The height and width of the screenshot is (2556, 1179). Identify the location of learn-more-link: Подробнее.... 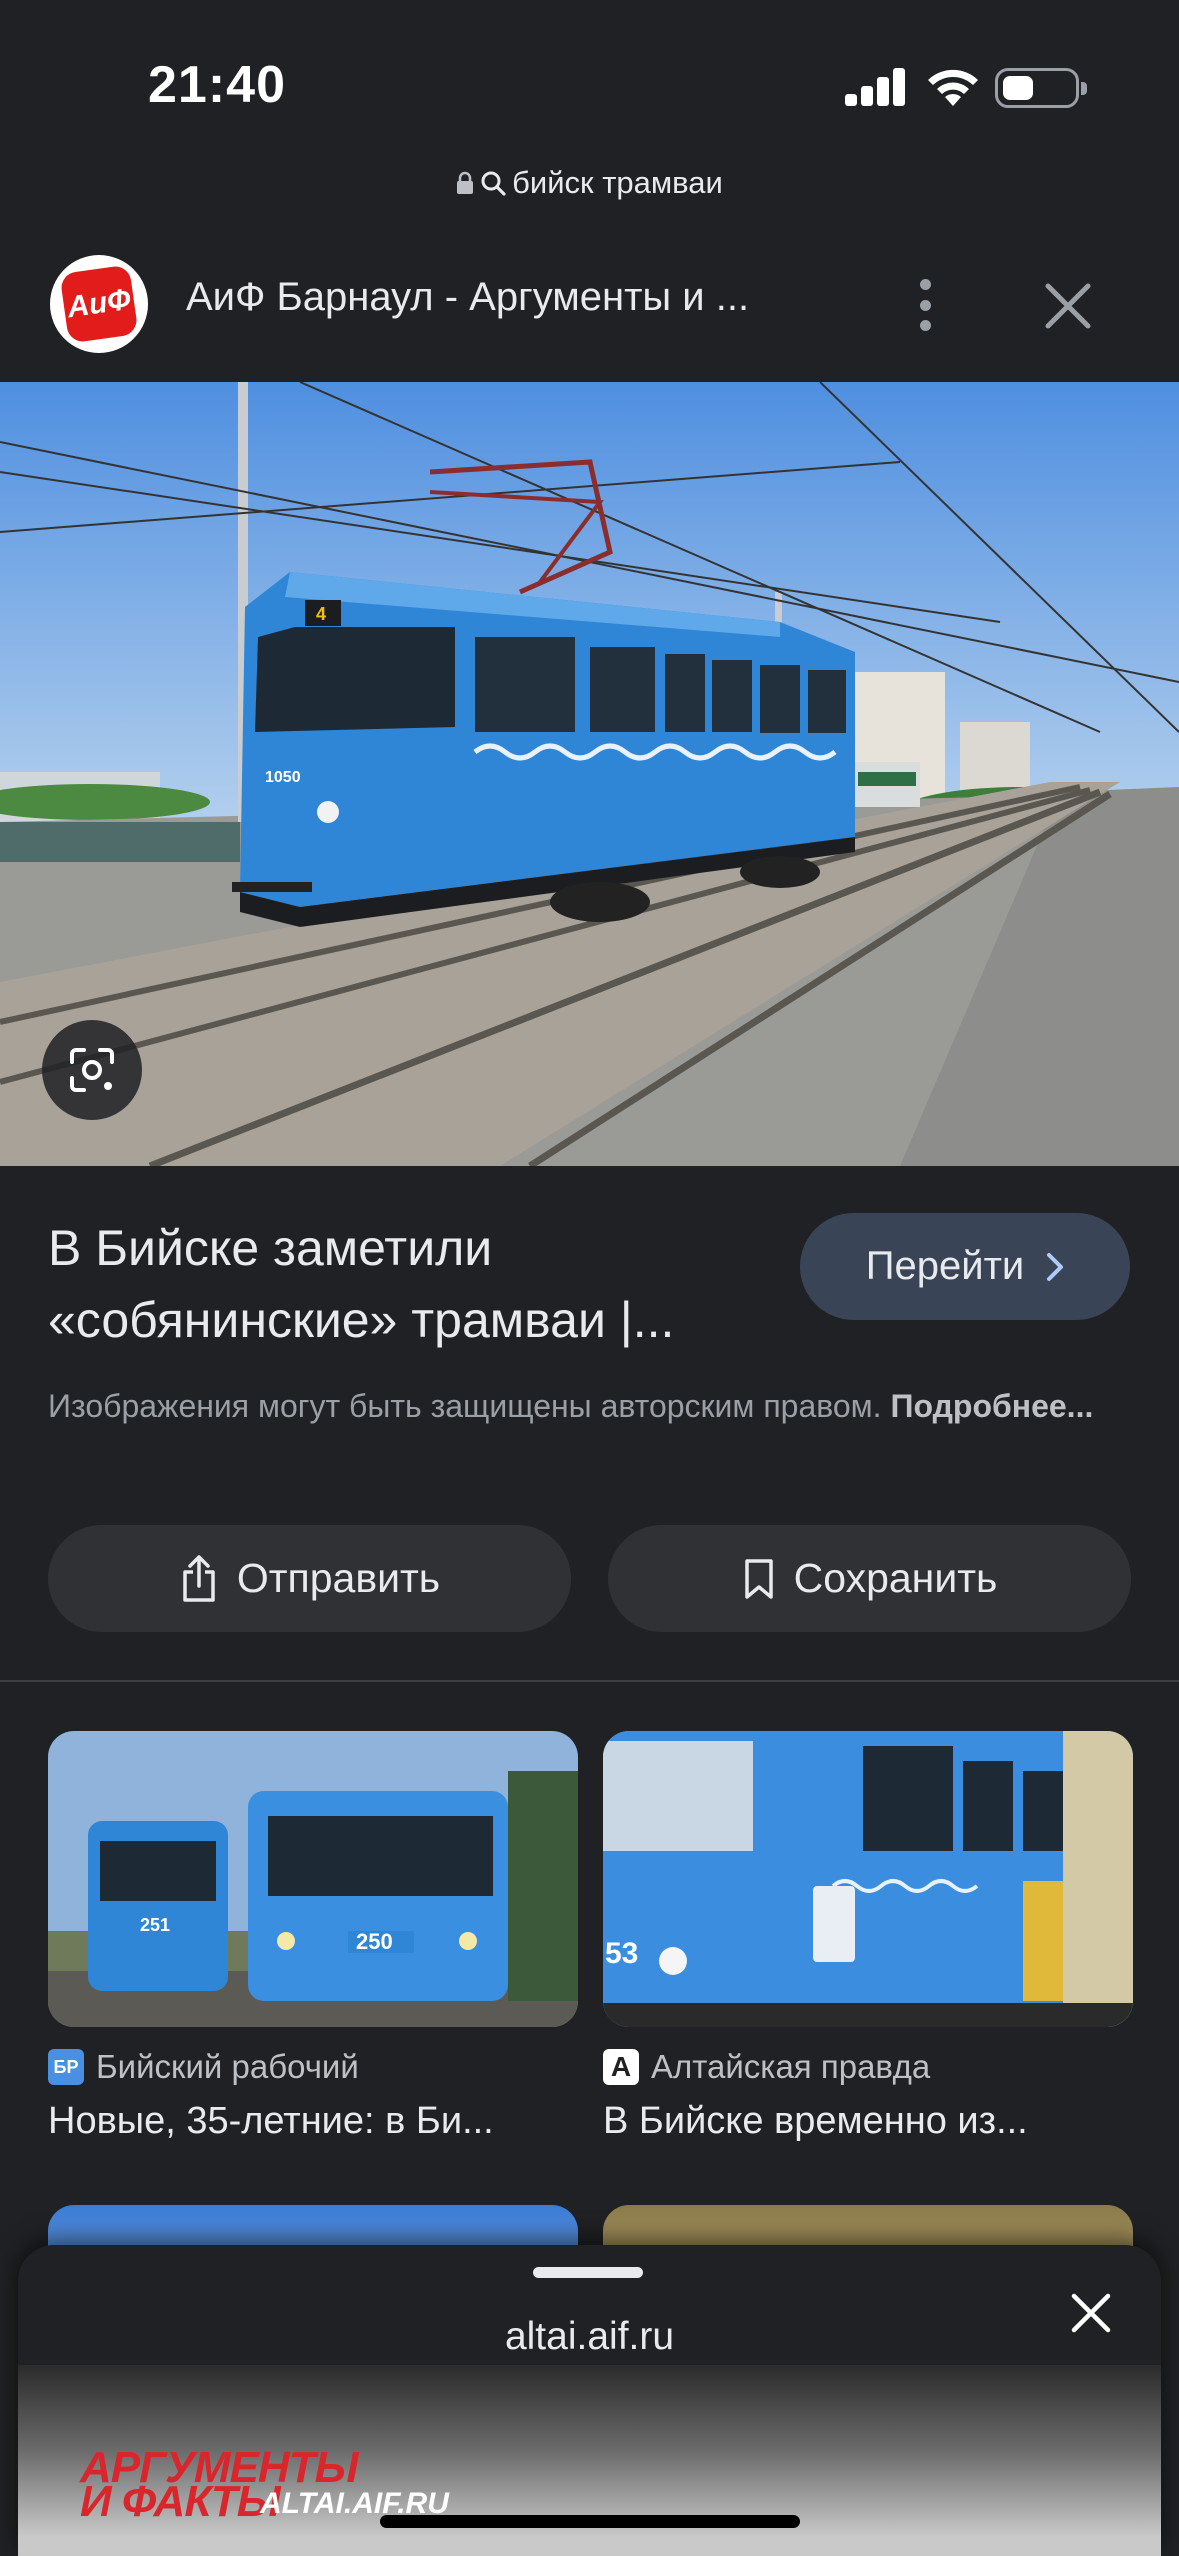
(991, 1406).